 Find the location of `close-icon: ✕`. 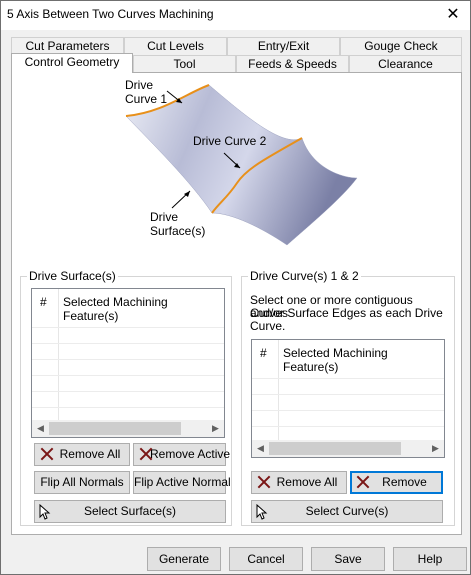

close-icon: ✕ is located at coordinates (453, 15).